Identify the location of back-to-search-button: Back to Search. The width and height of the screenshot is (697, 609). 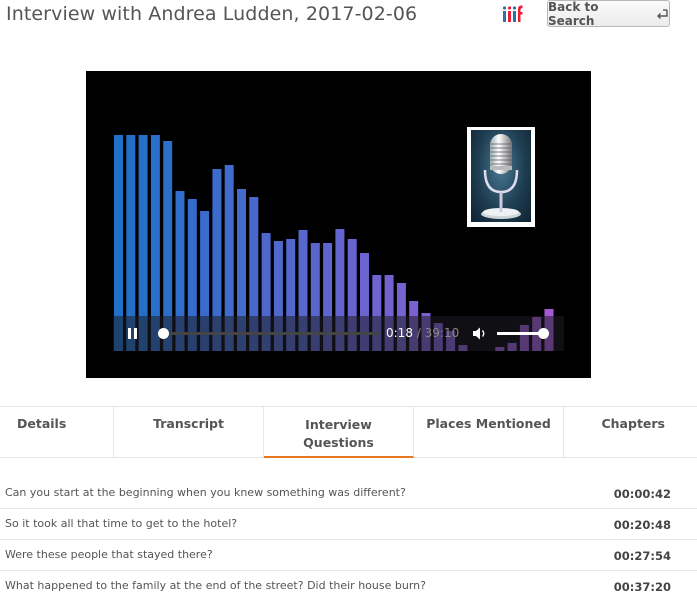
(608, 14).